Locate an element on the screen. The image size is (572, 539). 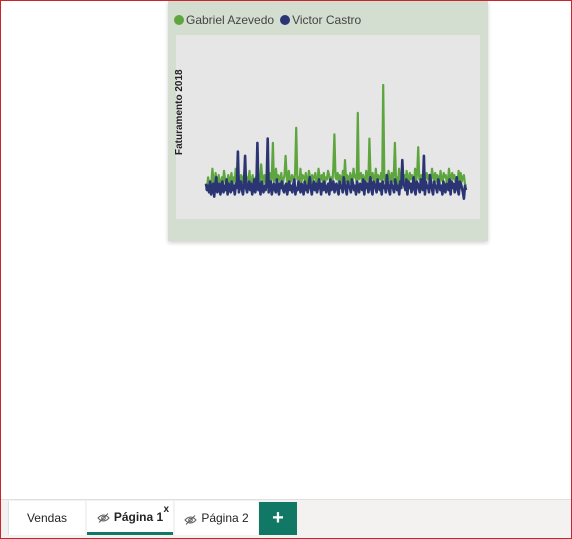
tab-pagina-2: Página 2 is located at coordinates (216, 518).